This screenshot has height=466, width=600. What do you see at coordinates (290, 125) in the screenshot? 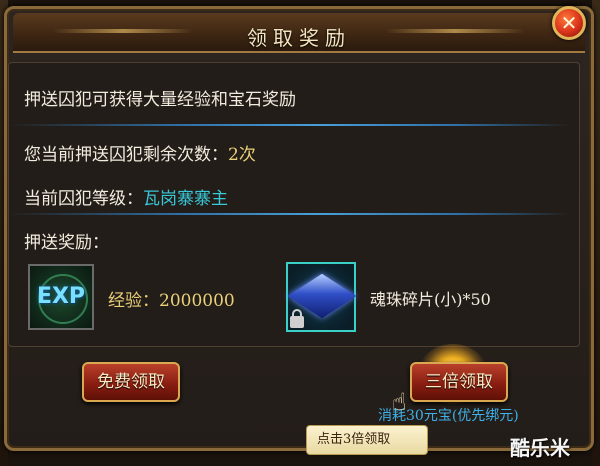
I see `divider-top` at bounding box center [290, 125].